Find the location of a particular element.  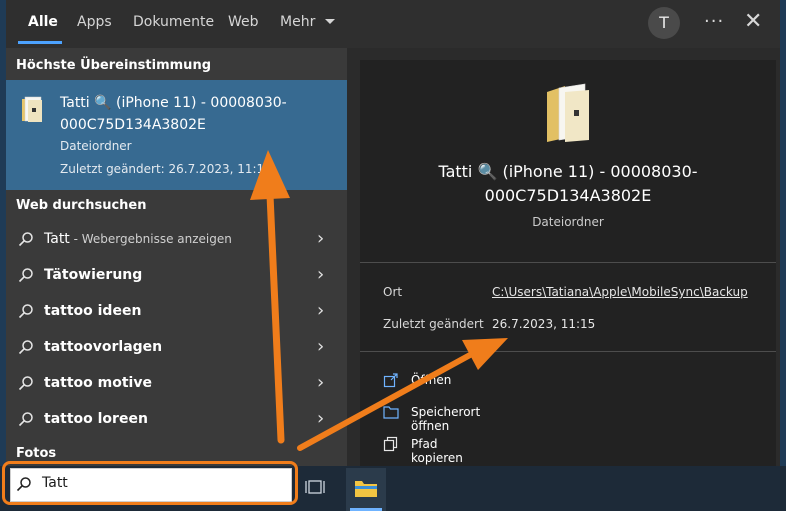

arrow-to-detail-date is located at coordinates (402, 394).